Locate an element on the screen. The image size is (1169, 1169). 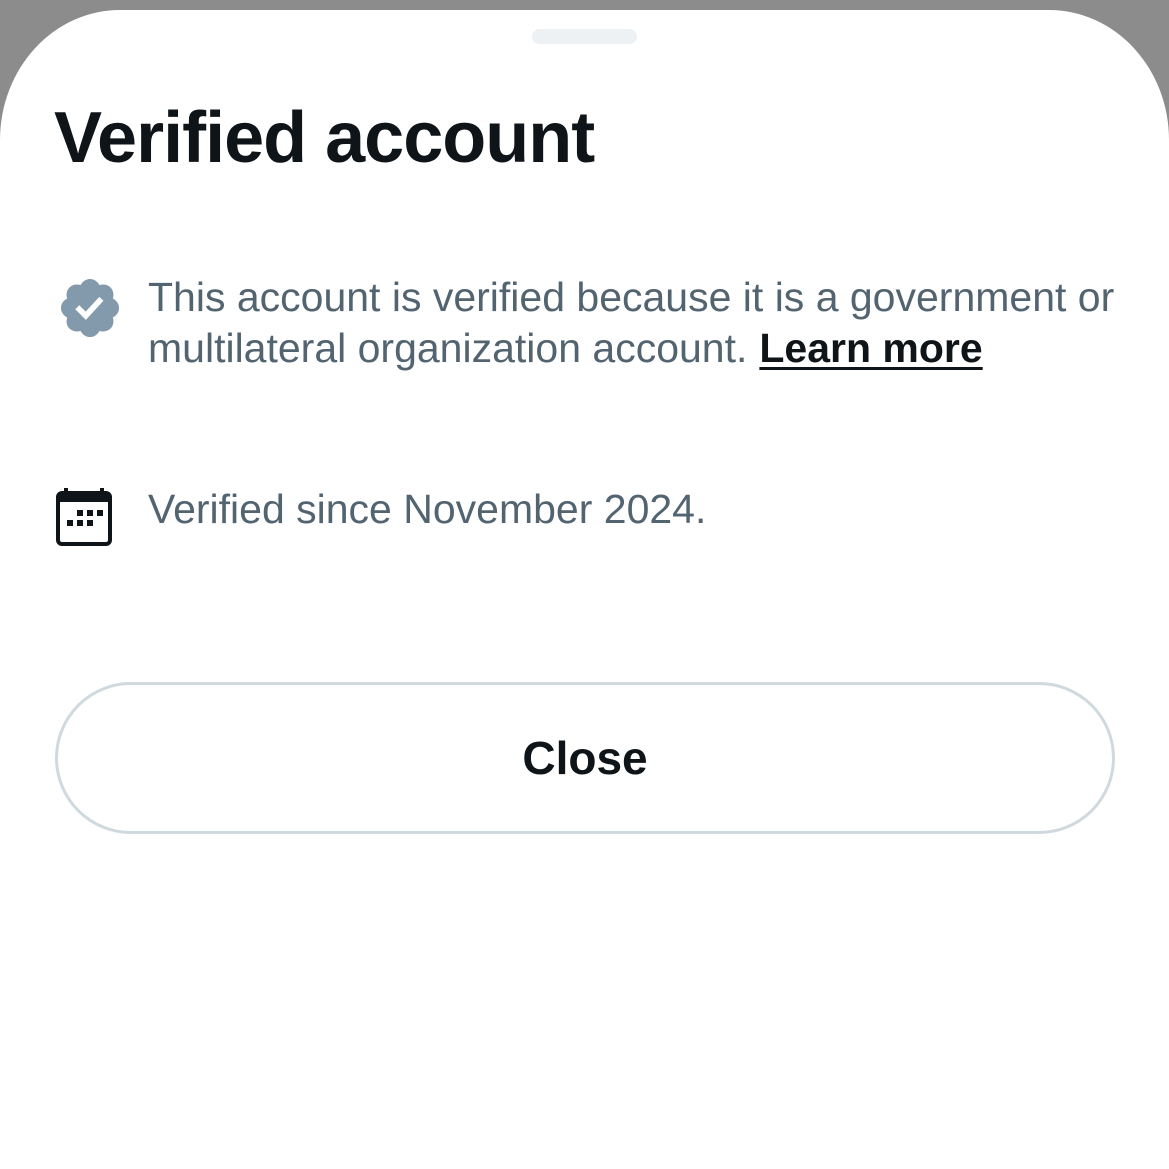
sheet-grabber-handle is located at coordinates (584, 36).